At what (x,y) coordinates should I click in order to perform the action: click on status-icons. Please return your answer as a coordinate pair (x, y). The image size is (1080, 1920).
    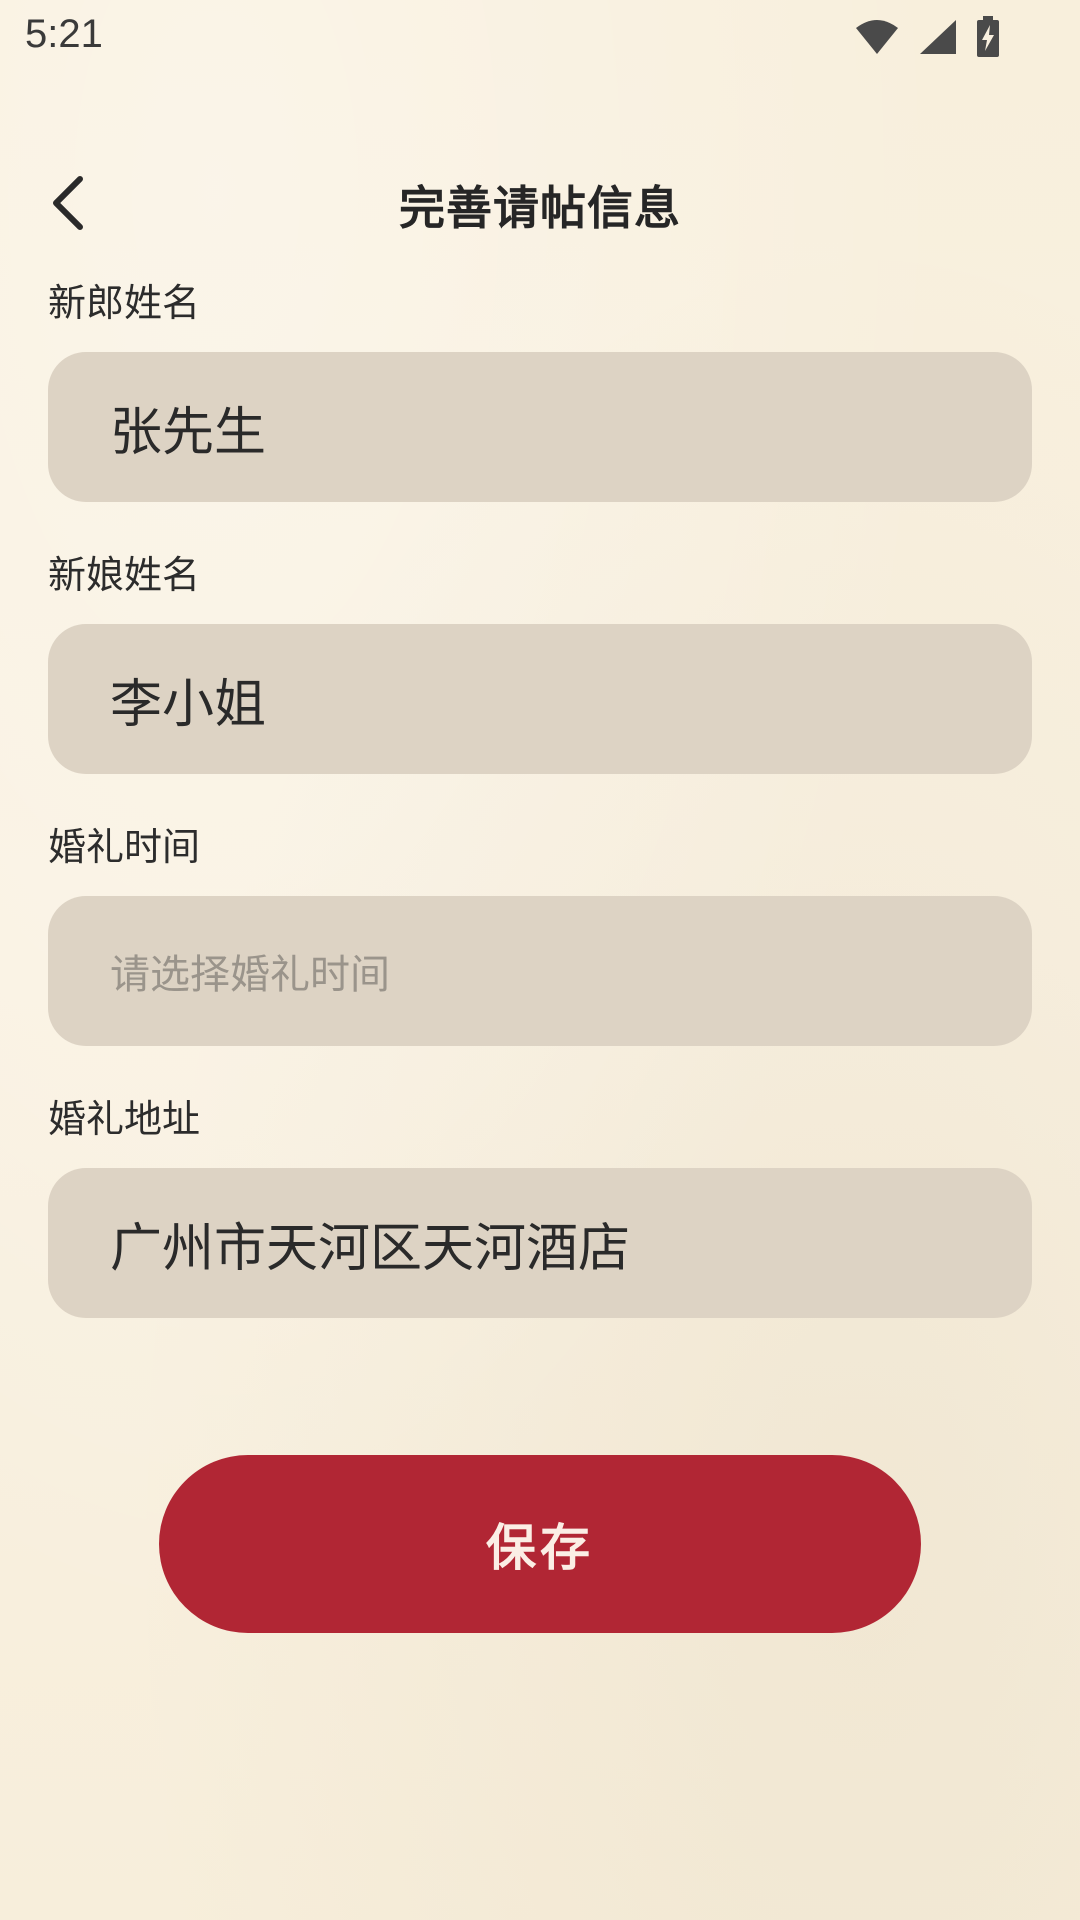
    Looking at the image, I should click on (927, 37).